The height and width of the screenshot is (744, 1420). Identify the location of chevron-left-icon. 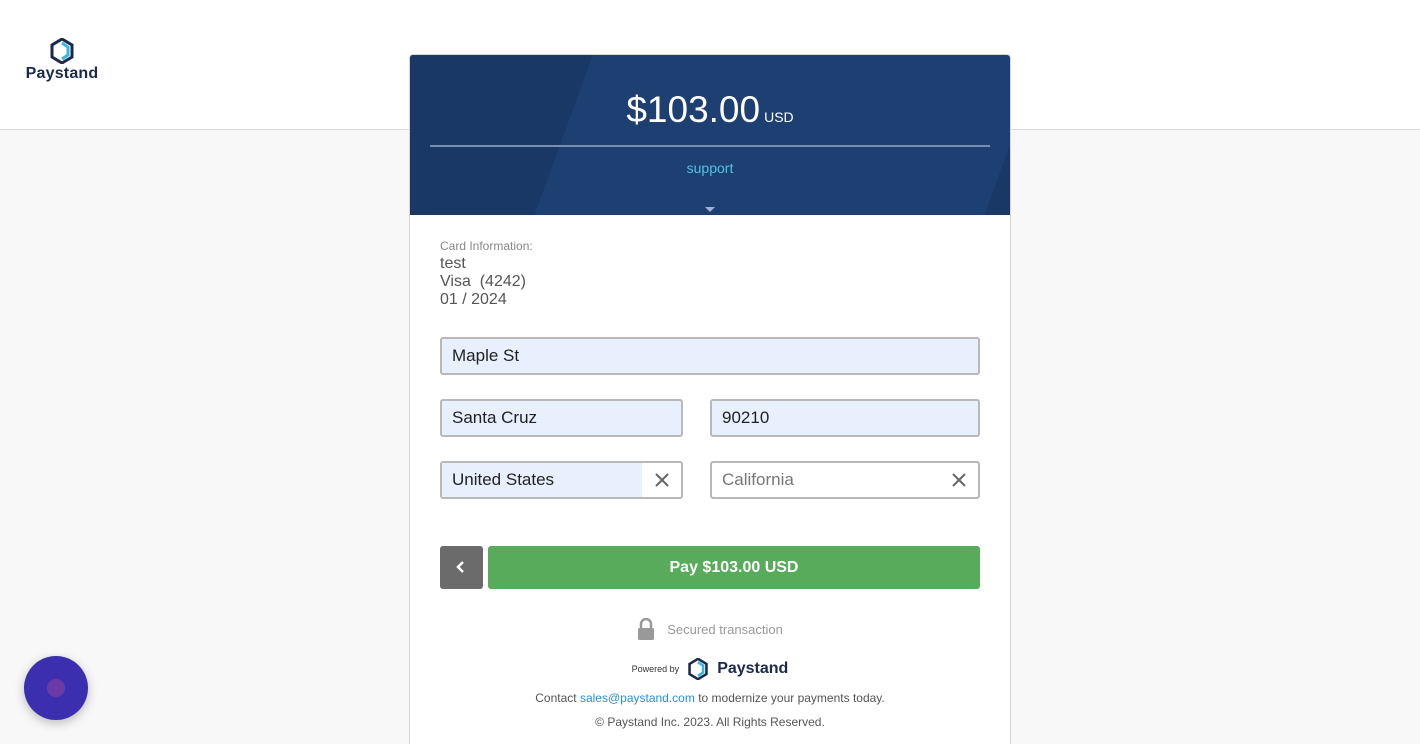
(460, 567).